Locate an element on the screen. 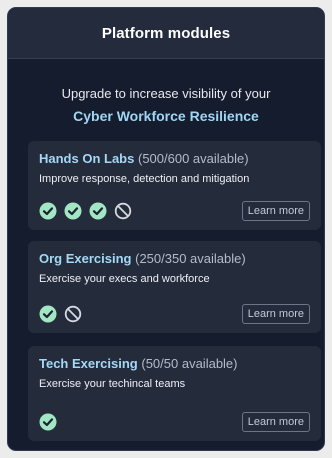 Image resolution: width=332 pixels, height=458 pixels. module-title: Org Exercising (250/350 available) is located at coordinates (174, 259).